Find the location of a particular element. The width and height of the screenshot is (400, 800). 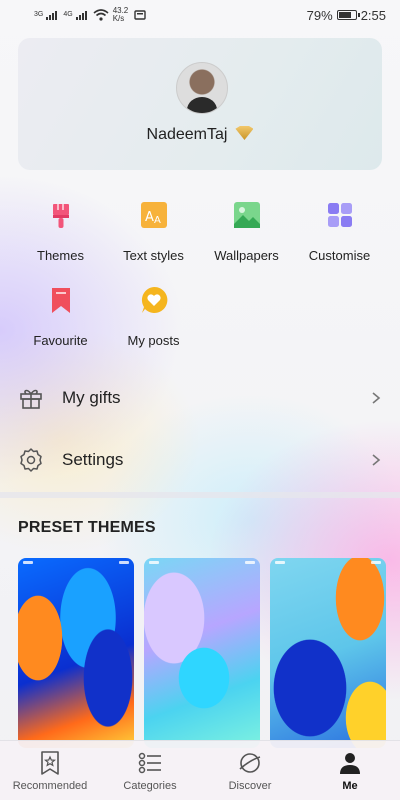

nav-label: Categories is located at coordinates (150, 786).